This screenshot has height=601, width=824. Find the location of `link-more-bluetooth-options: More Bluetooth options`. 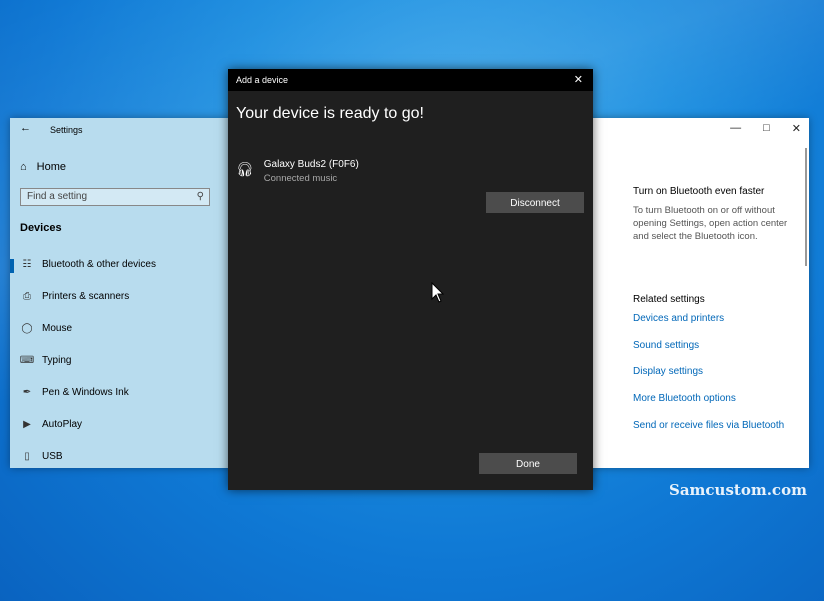

link-more-bluetooth-options: More Bluetooth options is located at coordinates (684, 398).